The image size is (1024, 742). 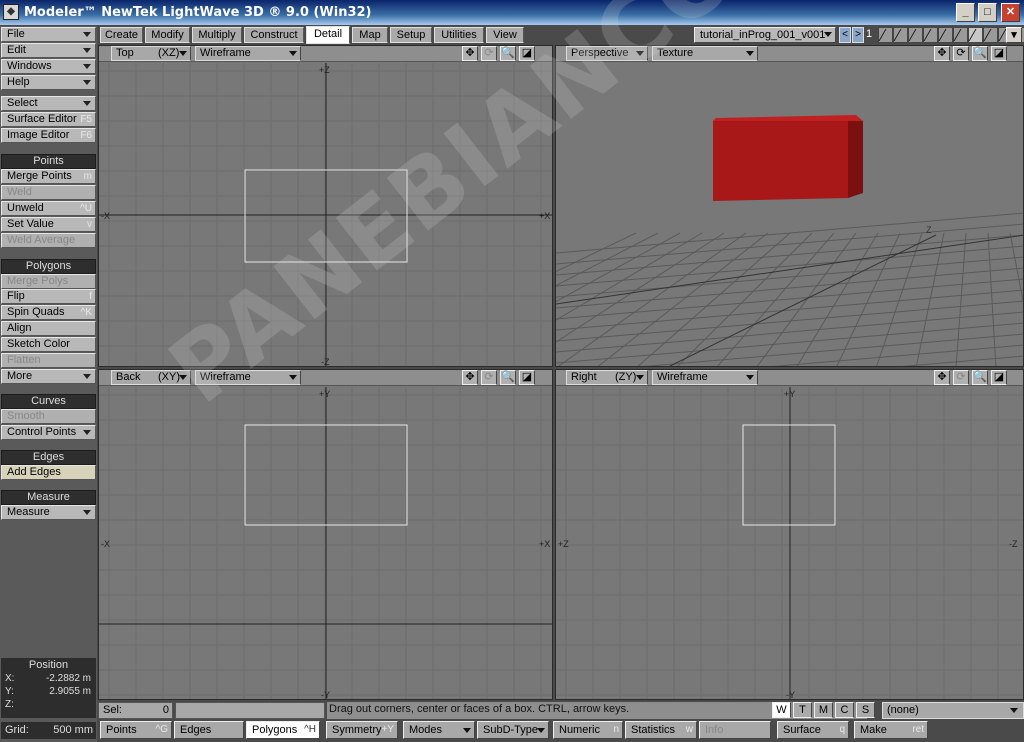 I want to click on unweld-button: Unweld ^U, so click(x=48, y=208).